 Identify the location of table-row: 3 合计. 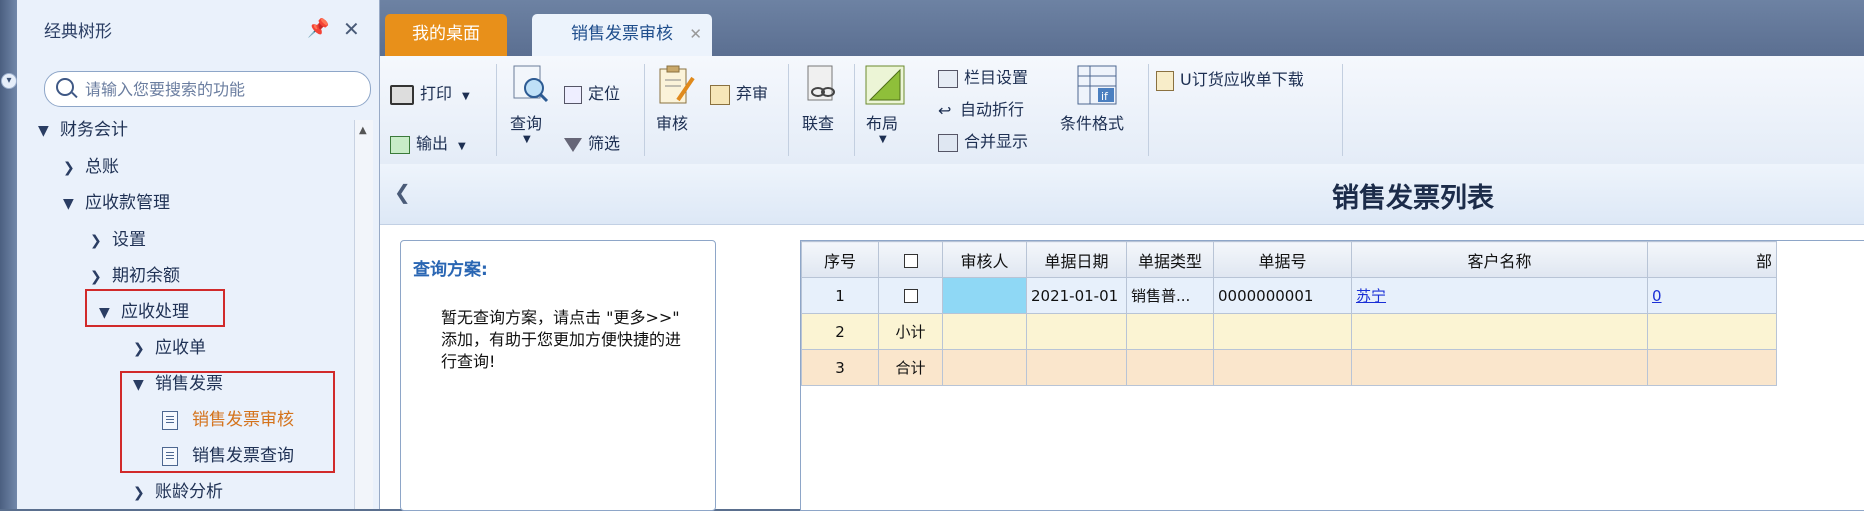
(1289, 367).